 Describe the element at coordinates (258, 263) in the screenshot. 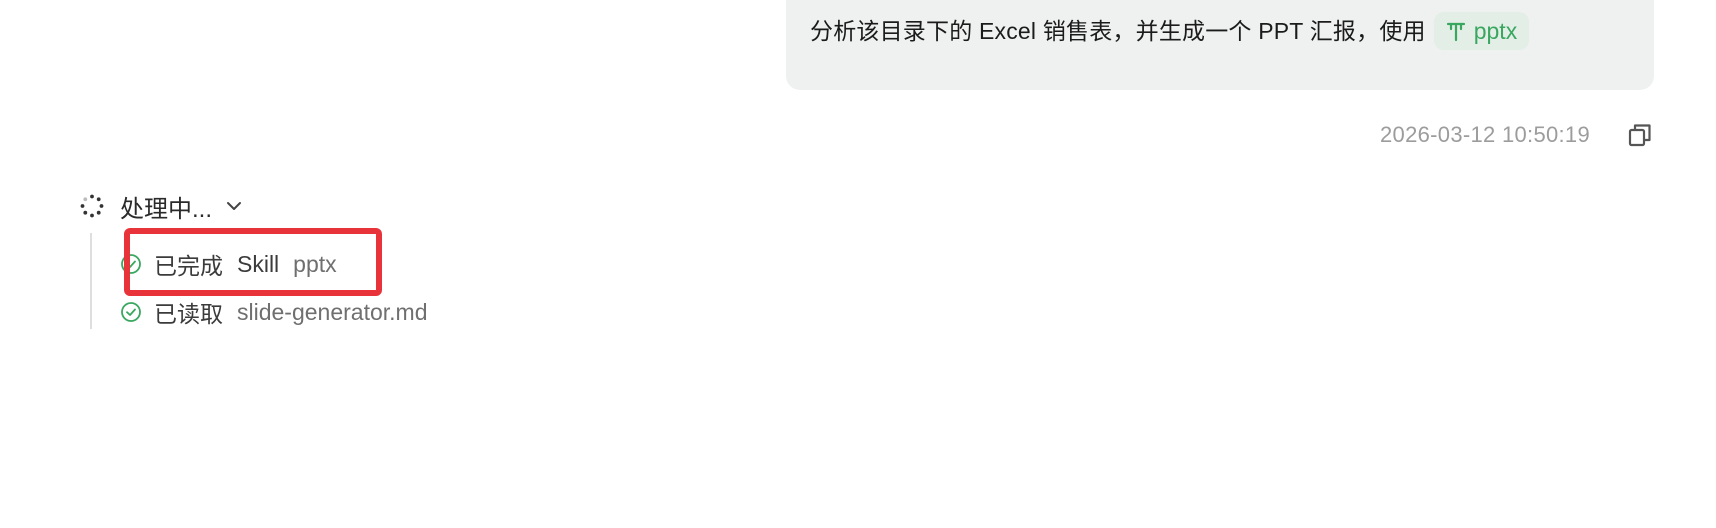

I see `step-type: Skill` at that location.